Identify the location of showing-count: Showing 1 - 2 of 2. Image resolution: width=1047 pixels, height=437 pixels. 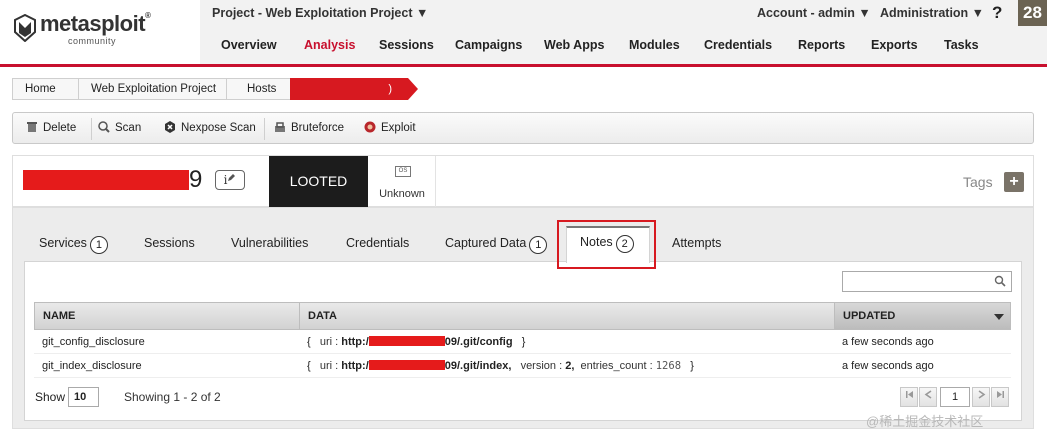
(172, 397).